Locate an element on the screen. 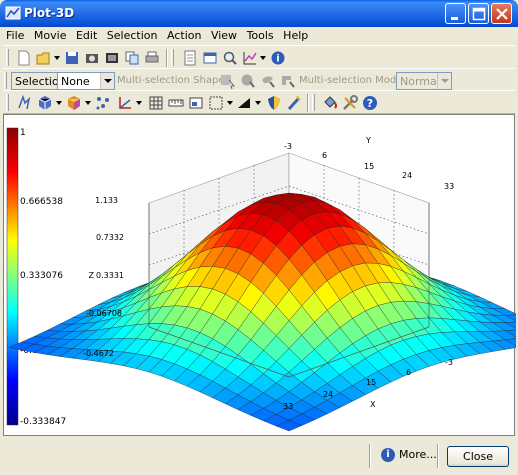  z-tick-label: -0.06708 is located at coordinates (104, 313).